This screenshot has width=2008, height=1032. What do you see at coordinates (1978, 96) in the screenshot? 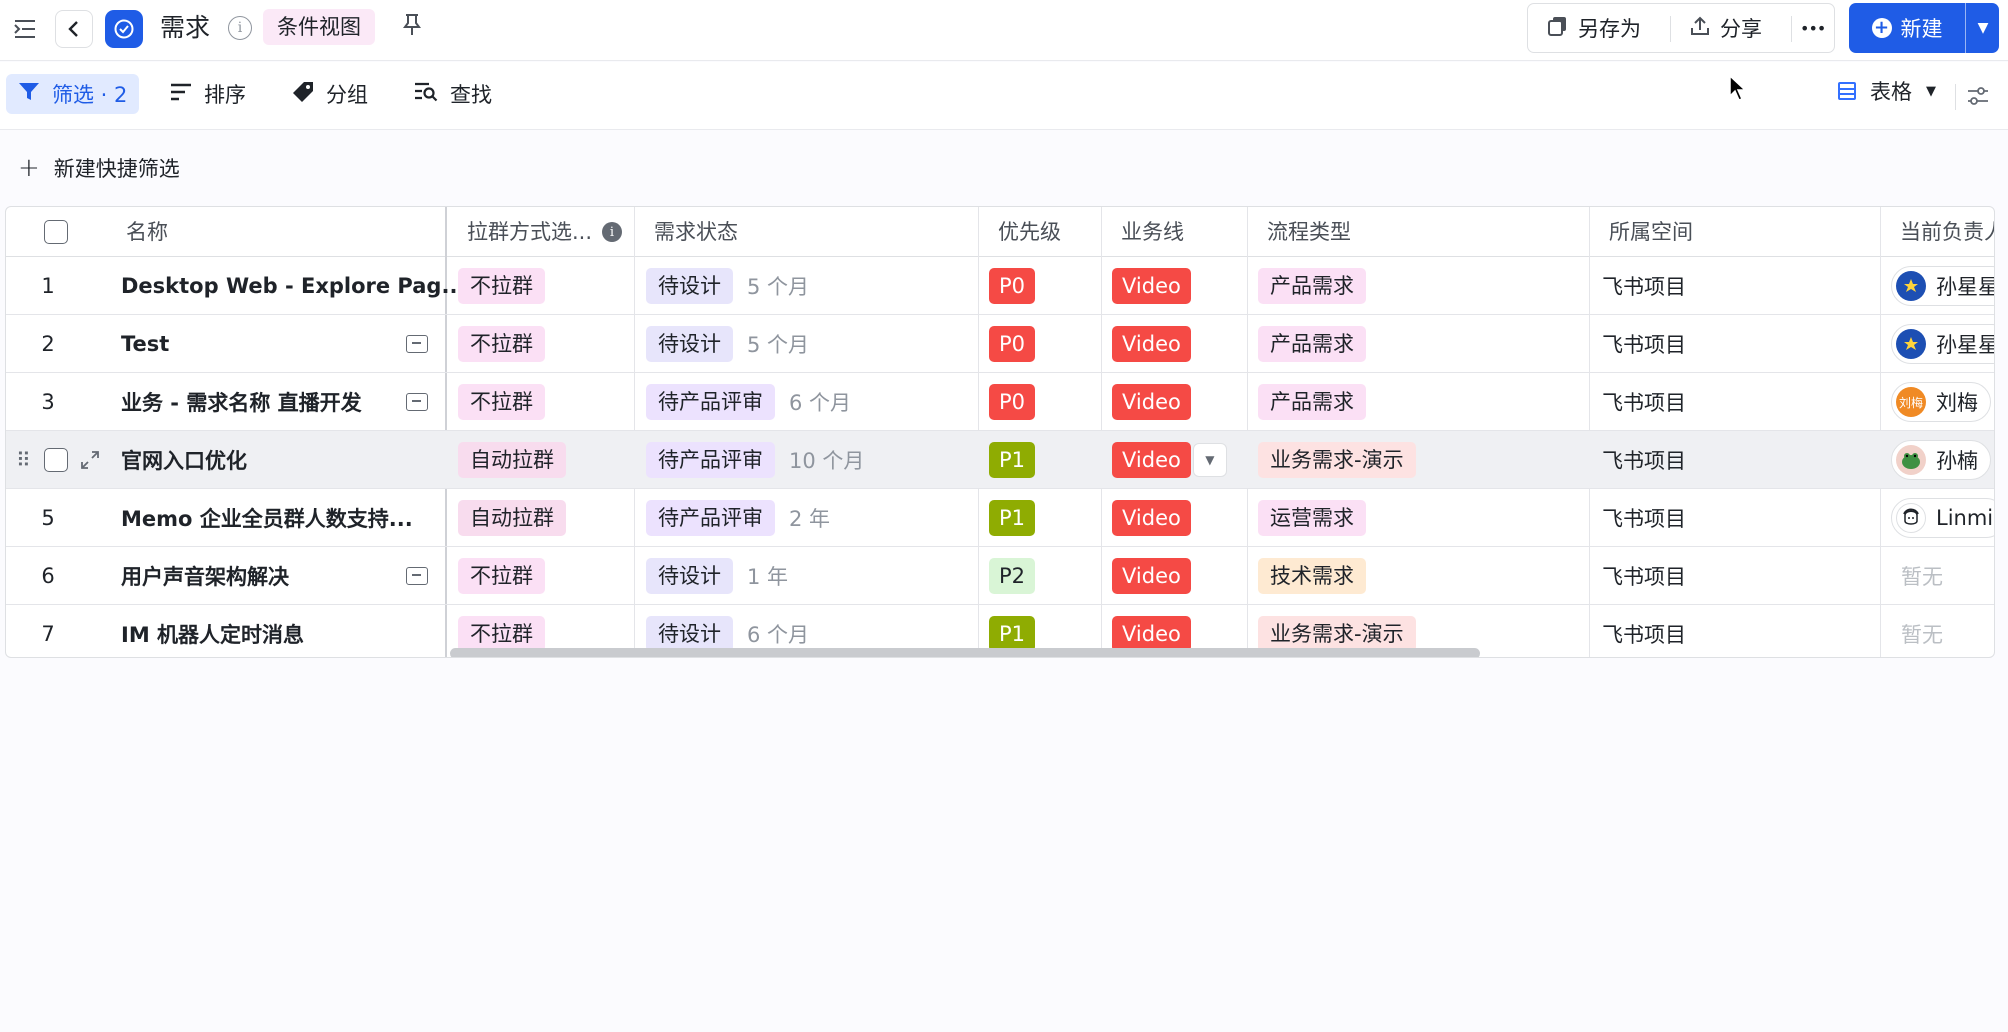
I see `settings-sliders-icon` at bounding box center [1978, 96].